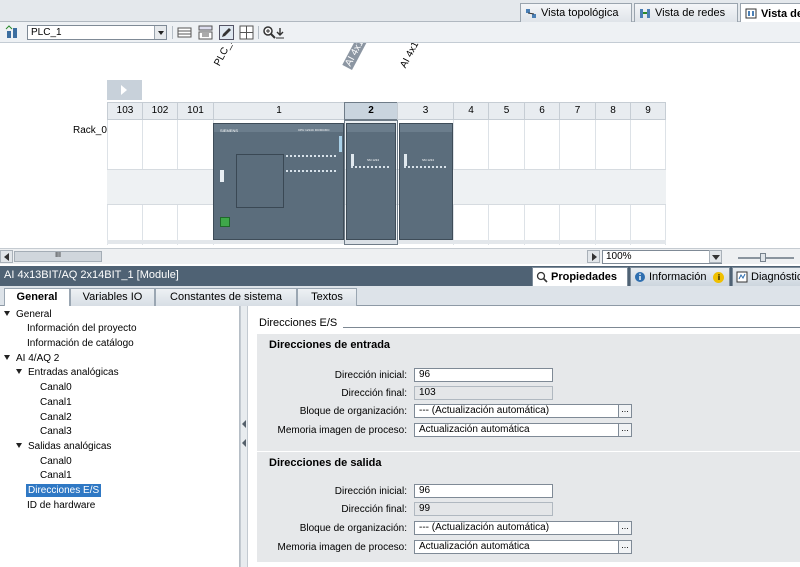  What do you see at coordinates (56, 387) in the screenshot?
I see `tree-item-input-channel-0: Canal0` at bounding box center [56, 387].